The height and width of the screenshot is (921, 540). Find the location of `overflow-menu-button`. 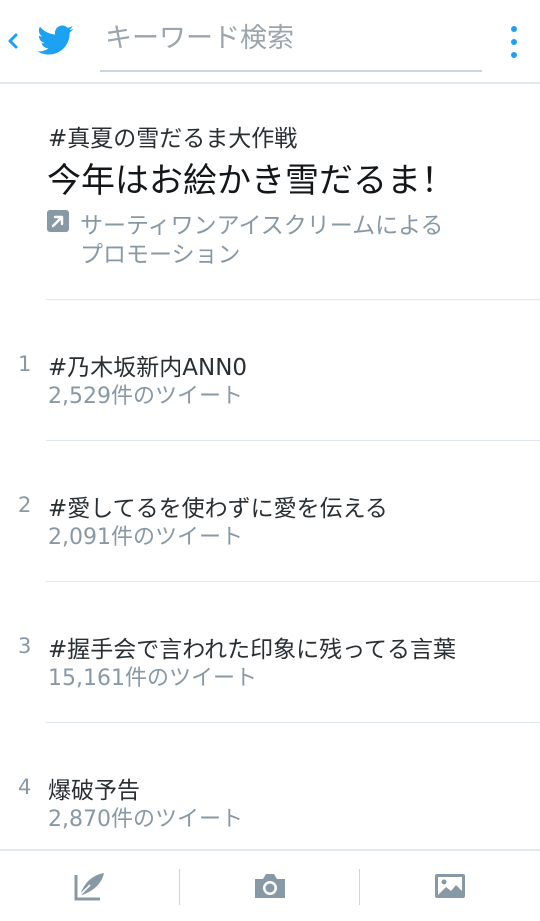

overflow-menu-button is located at coordinates (514, 42).